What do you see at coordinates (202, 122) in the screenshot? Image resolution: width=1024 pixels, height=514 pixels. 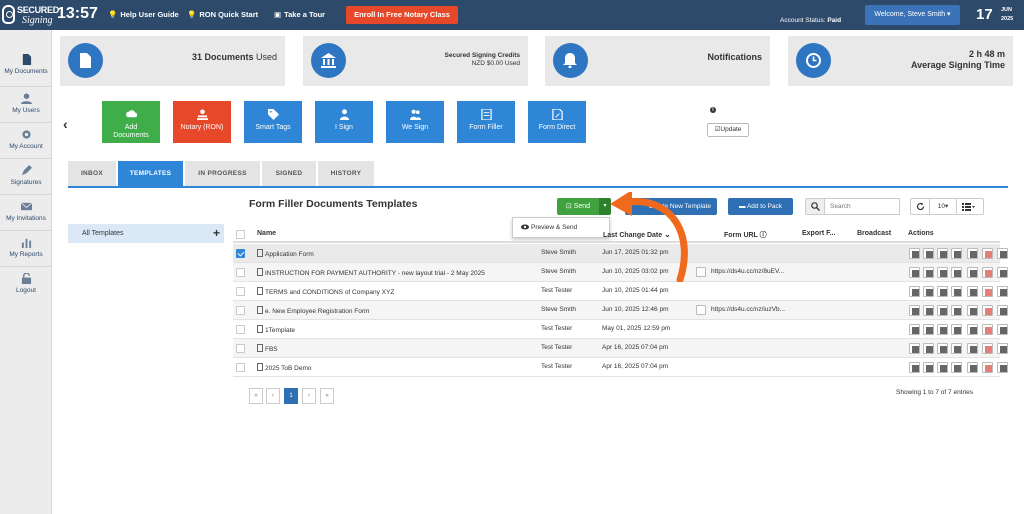 I see `notary-ron-button: Notary (RON)` at bounding box center [202, 122].